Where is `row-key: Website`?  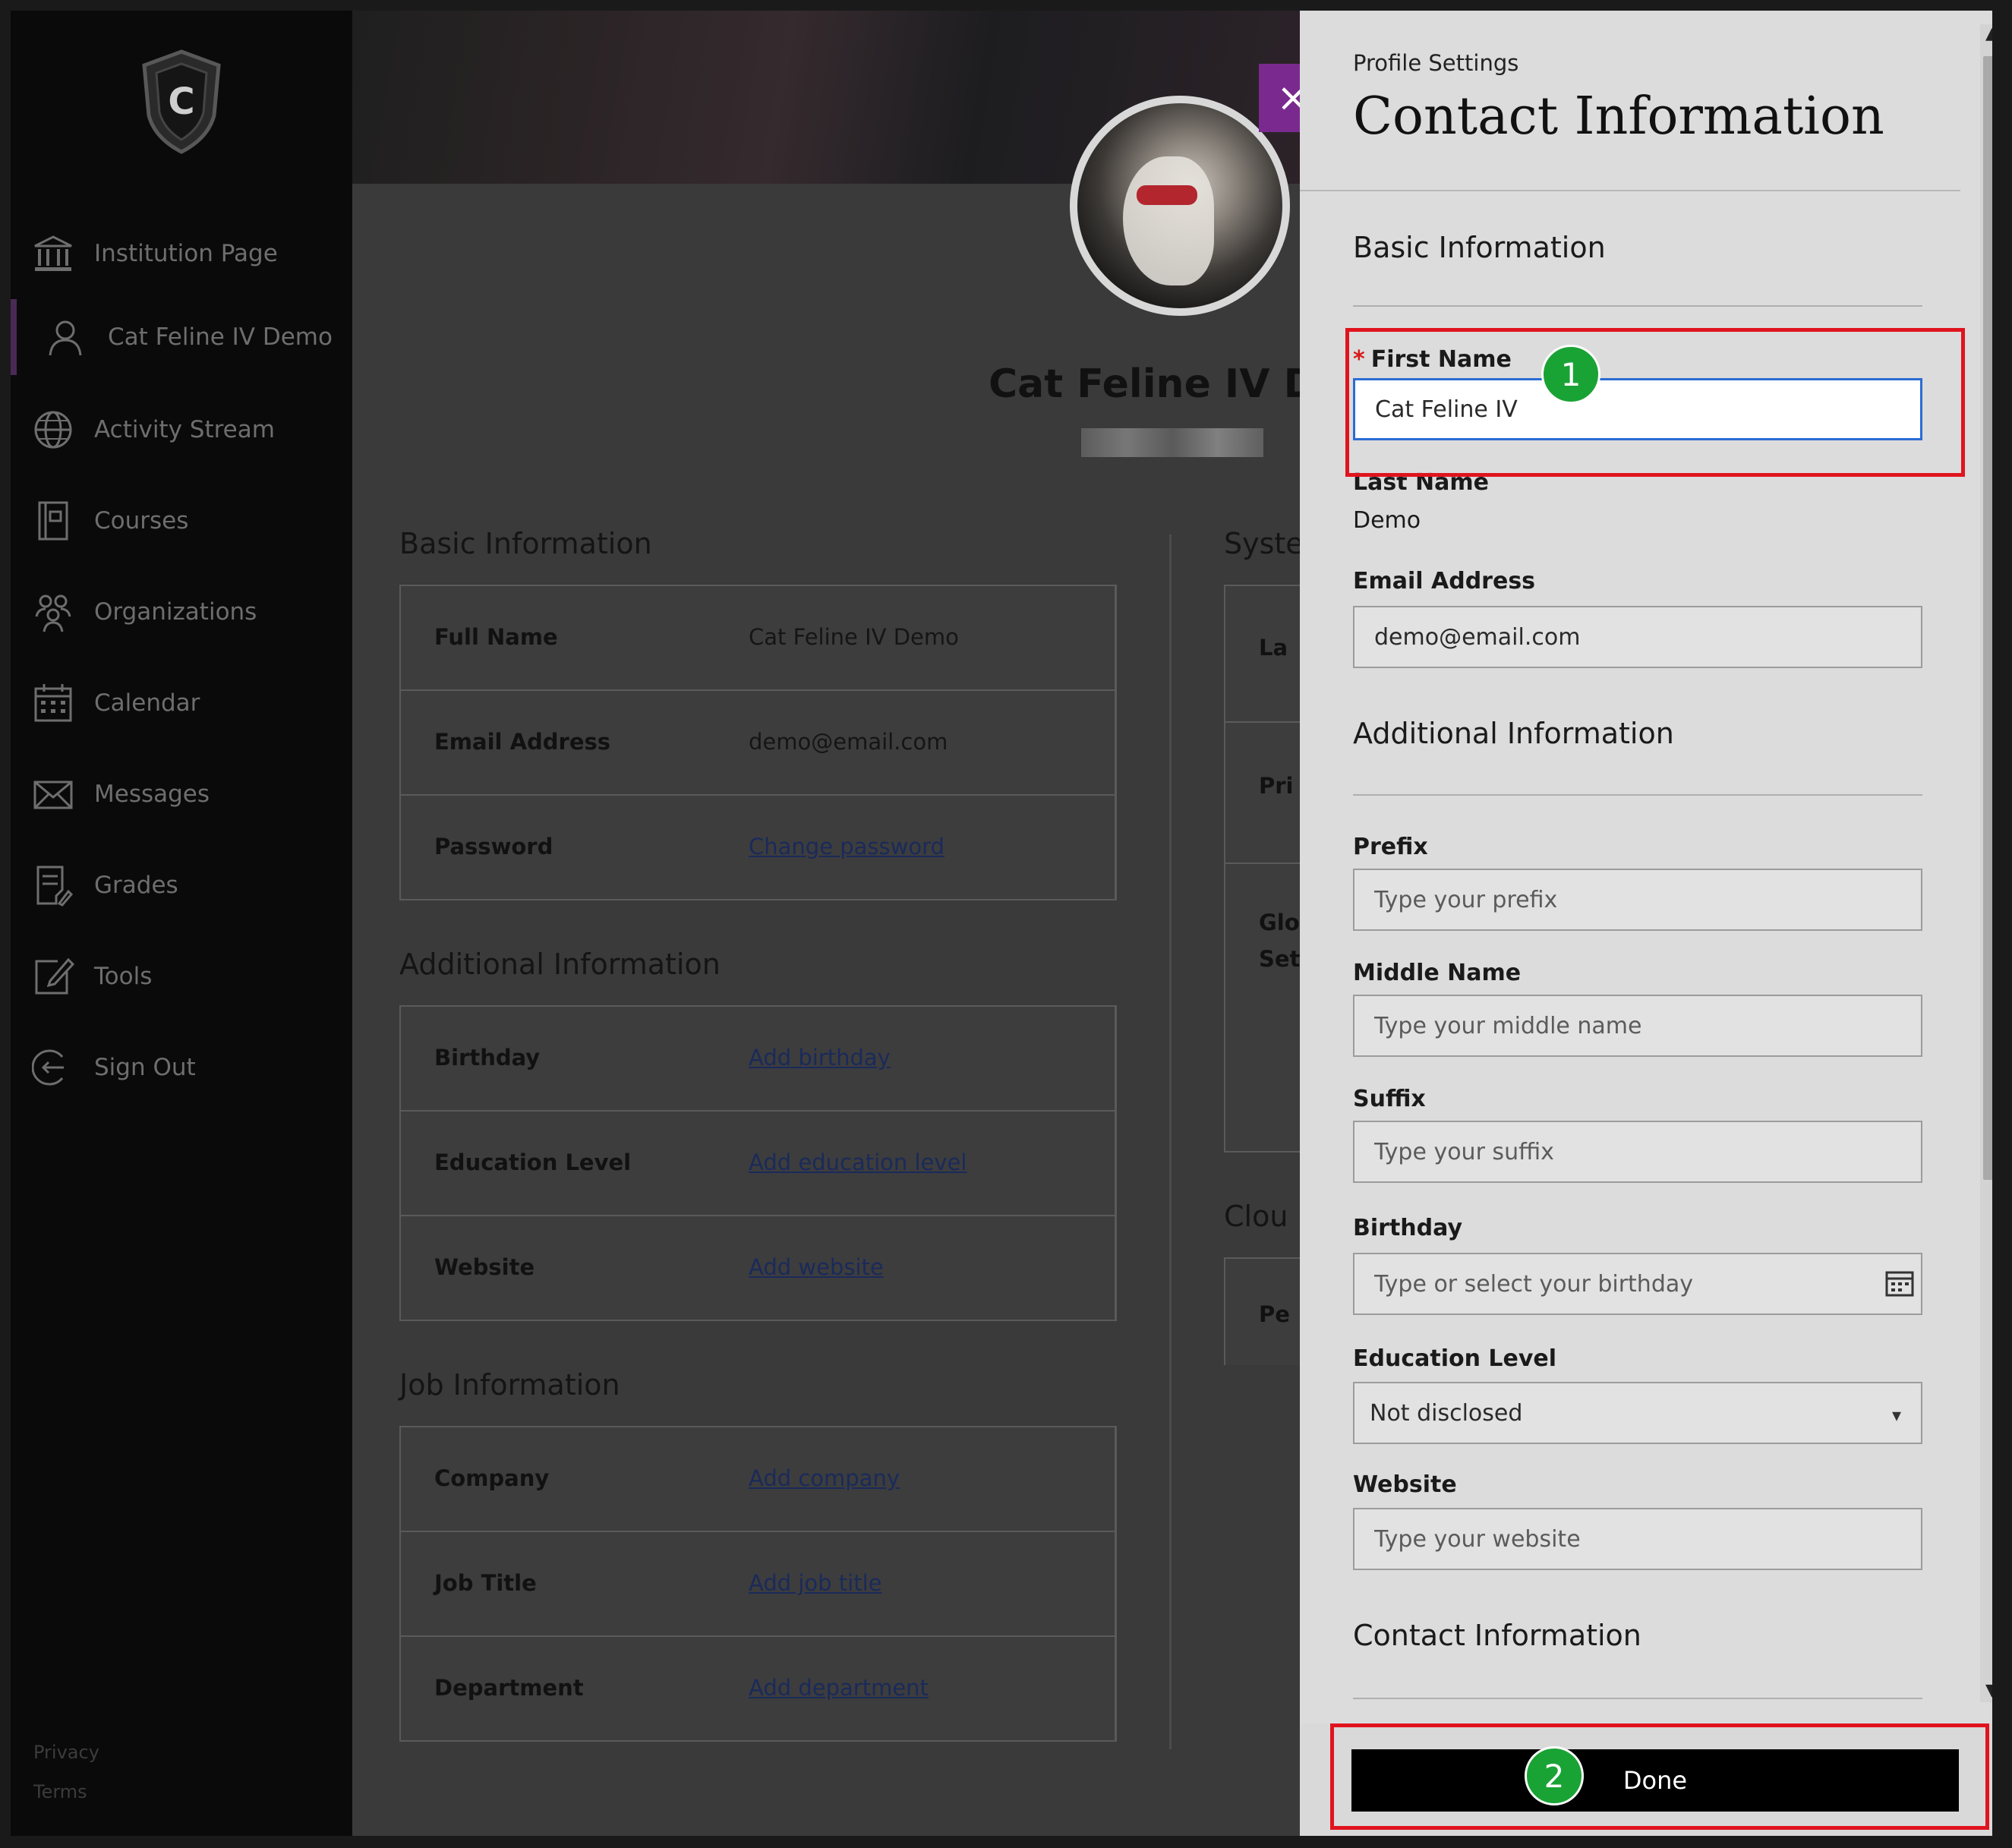 row-key: Website is located at coordinates (485, 1267).